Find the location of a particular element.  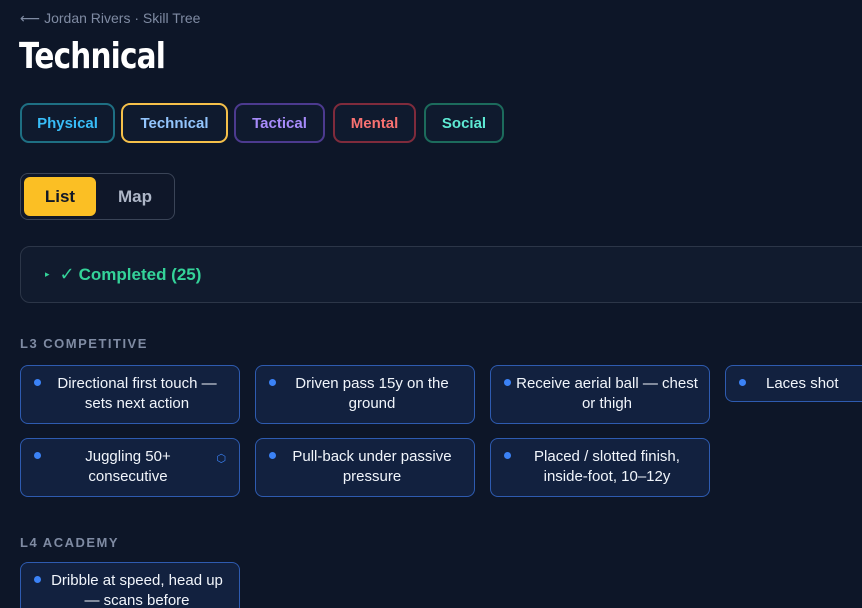

skill-card-label: Juggling 50+ consecutive is located at coordinates (128, 466).